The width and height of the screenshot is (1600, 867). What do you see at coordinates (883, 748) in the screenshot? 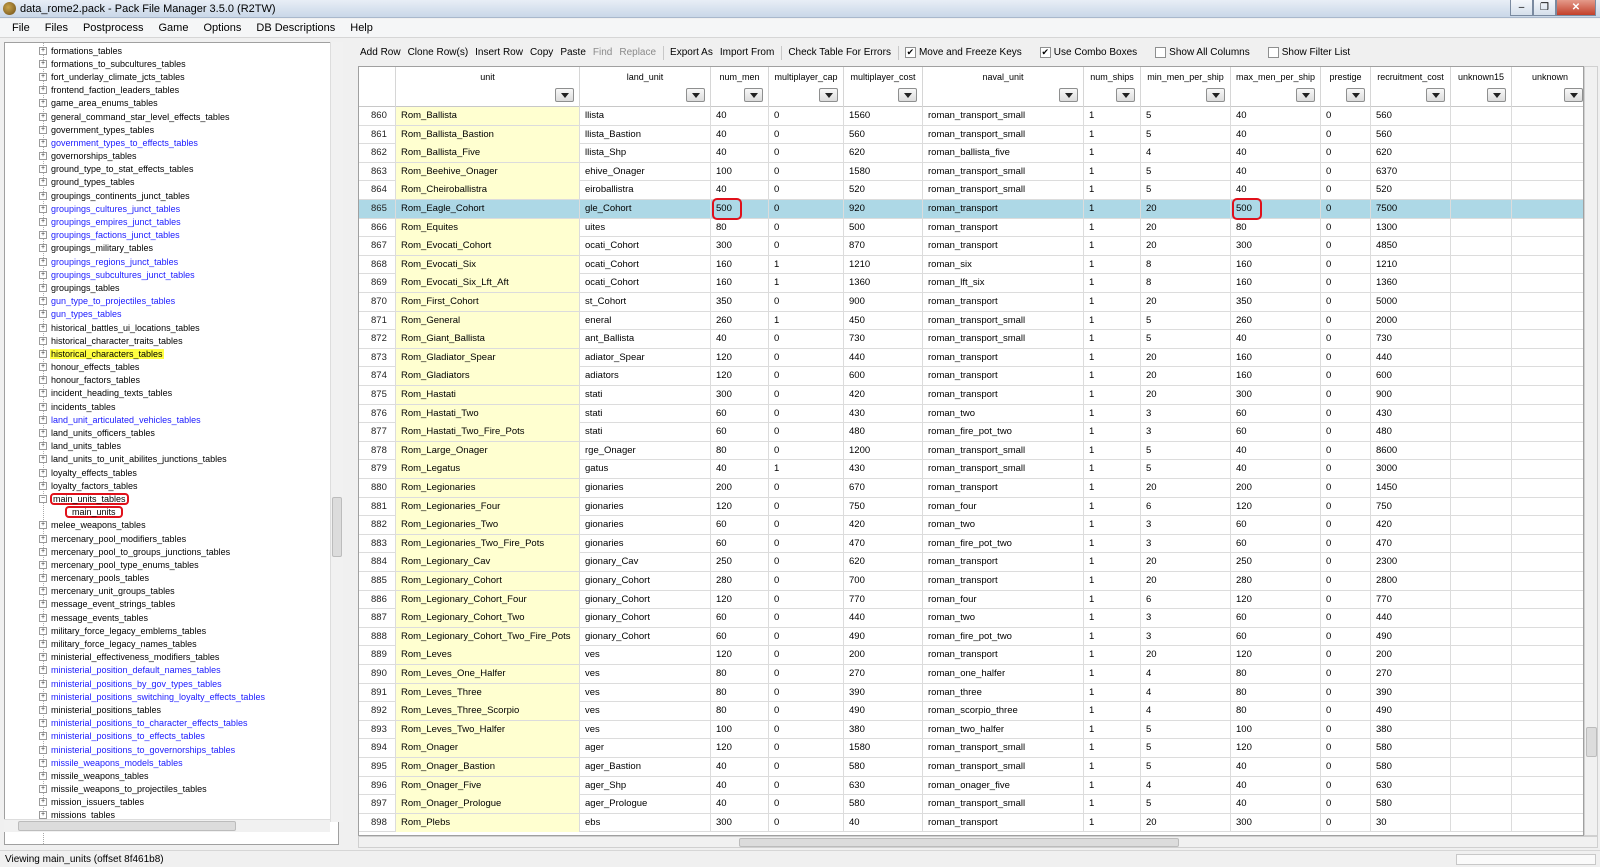
I see `cell-multiplayer-cost: 1580` at bounding box center [883, 748].